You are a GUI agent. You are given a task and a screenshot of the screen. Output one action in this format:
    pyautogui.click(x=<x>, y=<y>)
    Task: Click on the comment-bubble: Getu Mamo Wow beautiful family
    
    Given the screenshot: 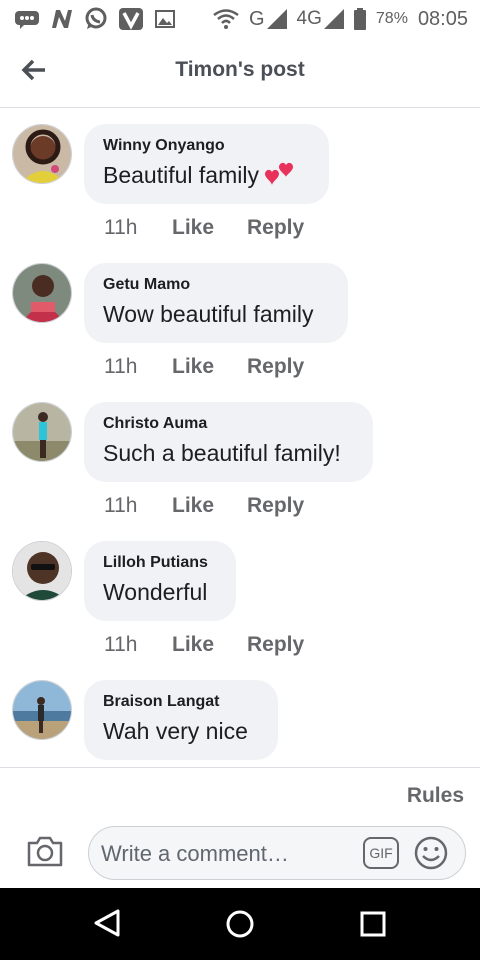 What is the action you would take?
    pyautogui.click(x=216, y=303)
    